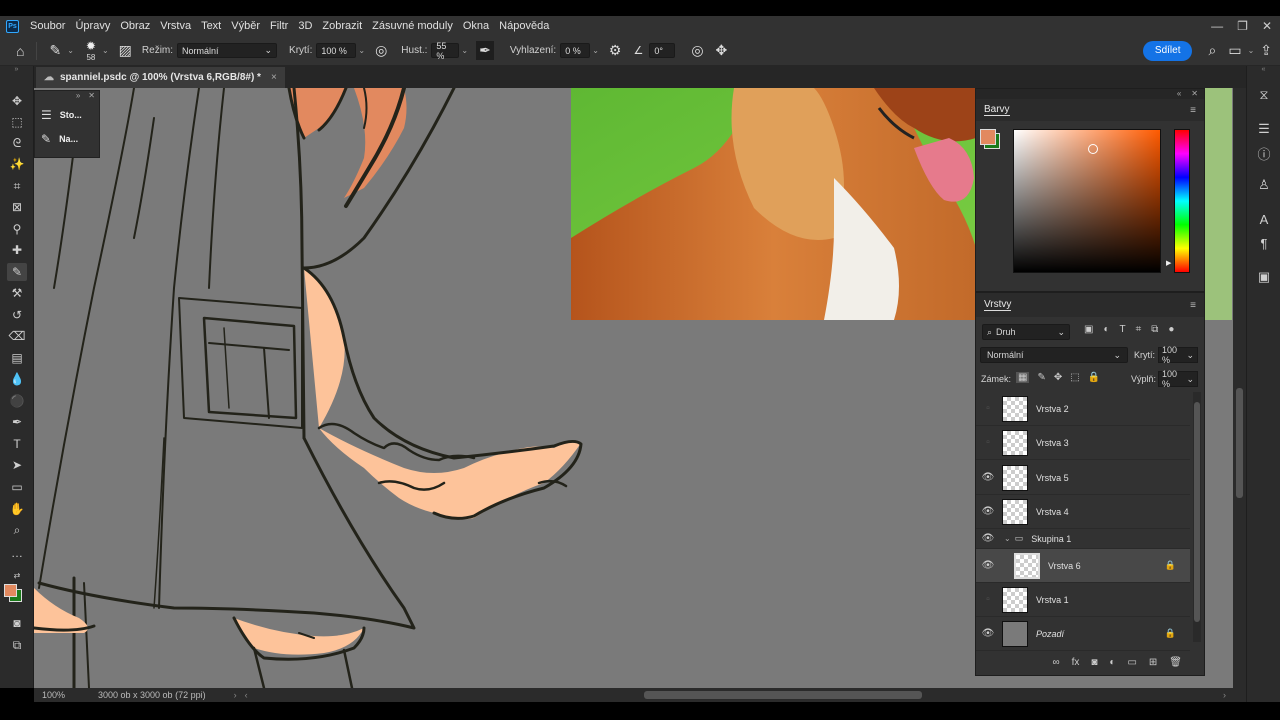  Describe the element at coordinates (17, 645) in the screenshot. I see `screen-mode-icon: ⧉` at that location.